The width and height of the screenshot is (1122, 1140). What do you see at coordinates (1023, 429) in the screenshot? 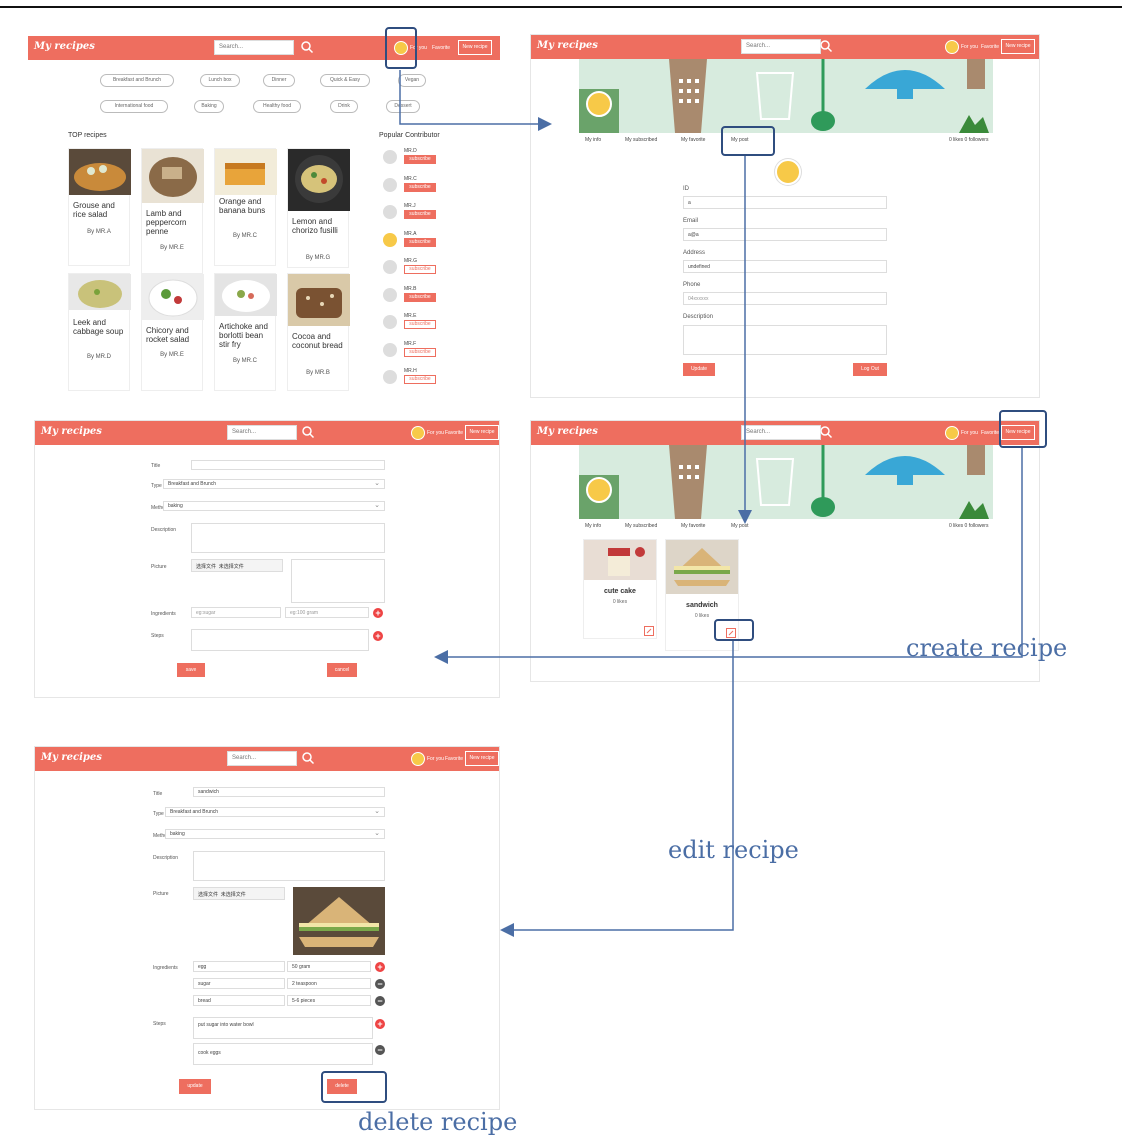
I see `highlight-new-recipe` at bounding box center [1023, 429].